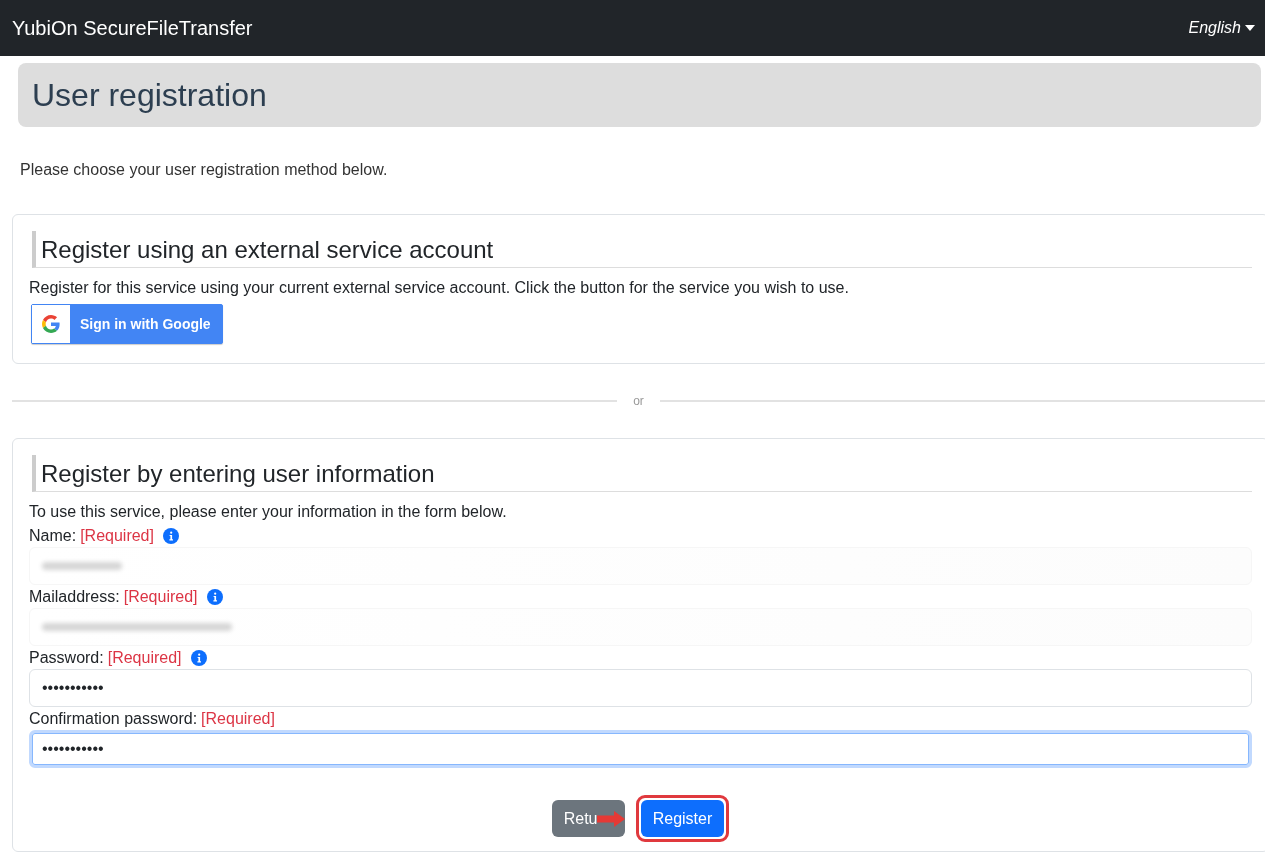  What do you see at coordinates (588, 818) in the screenshot?
I see `return-button: Retu` at bounding box center [588, 818].